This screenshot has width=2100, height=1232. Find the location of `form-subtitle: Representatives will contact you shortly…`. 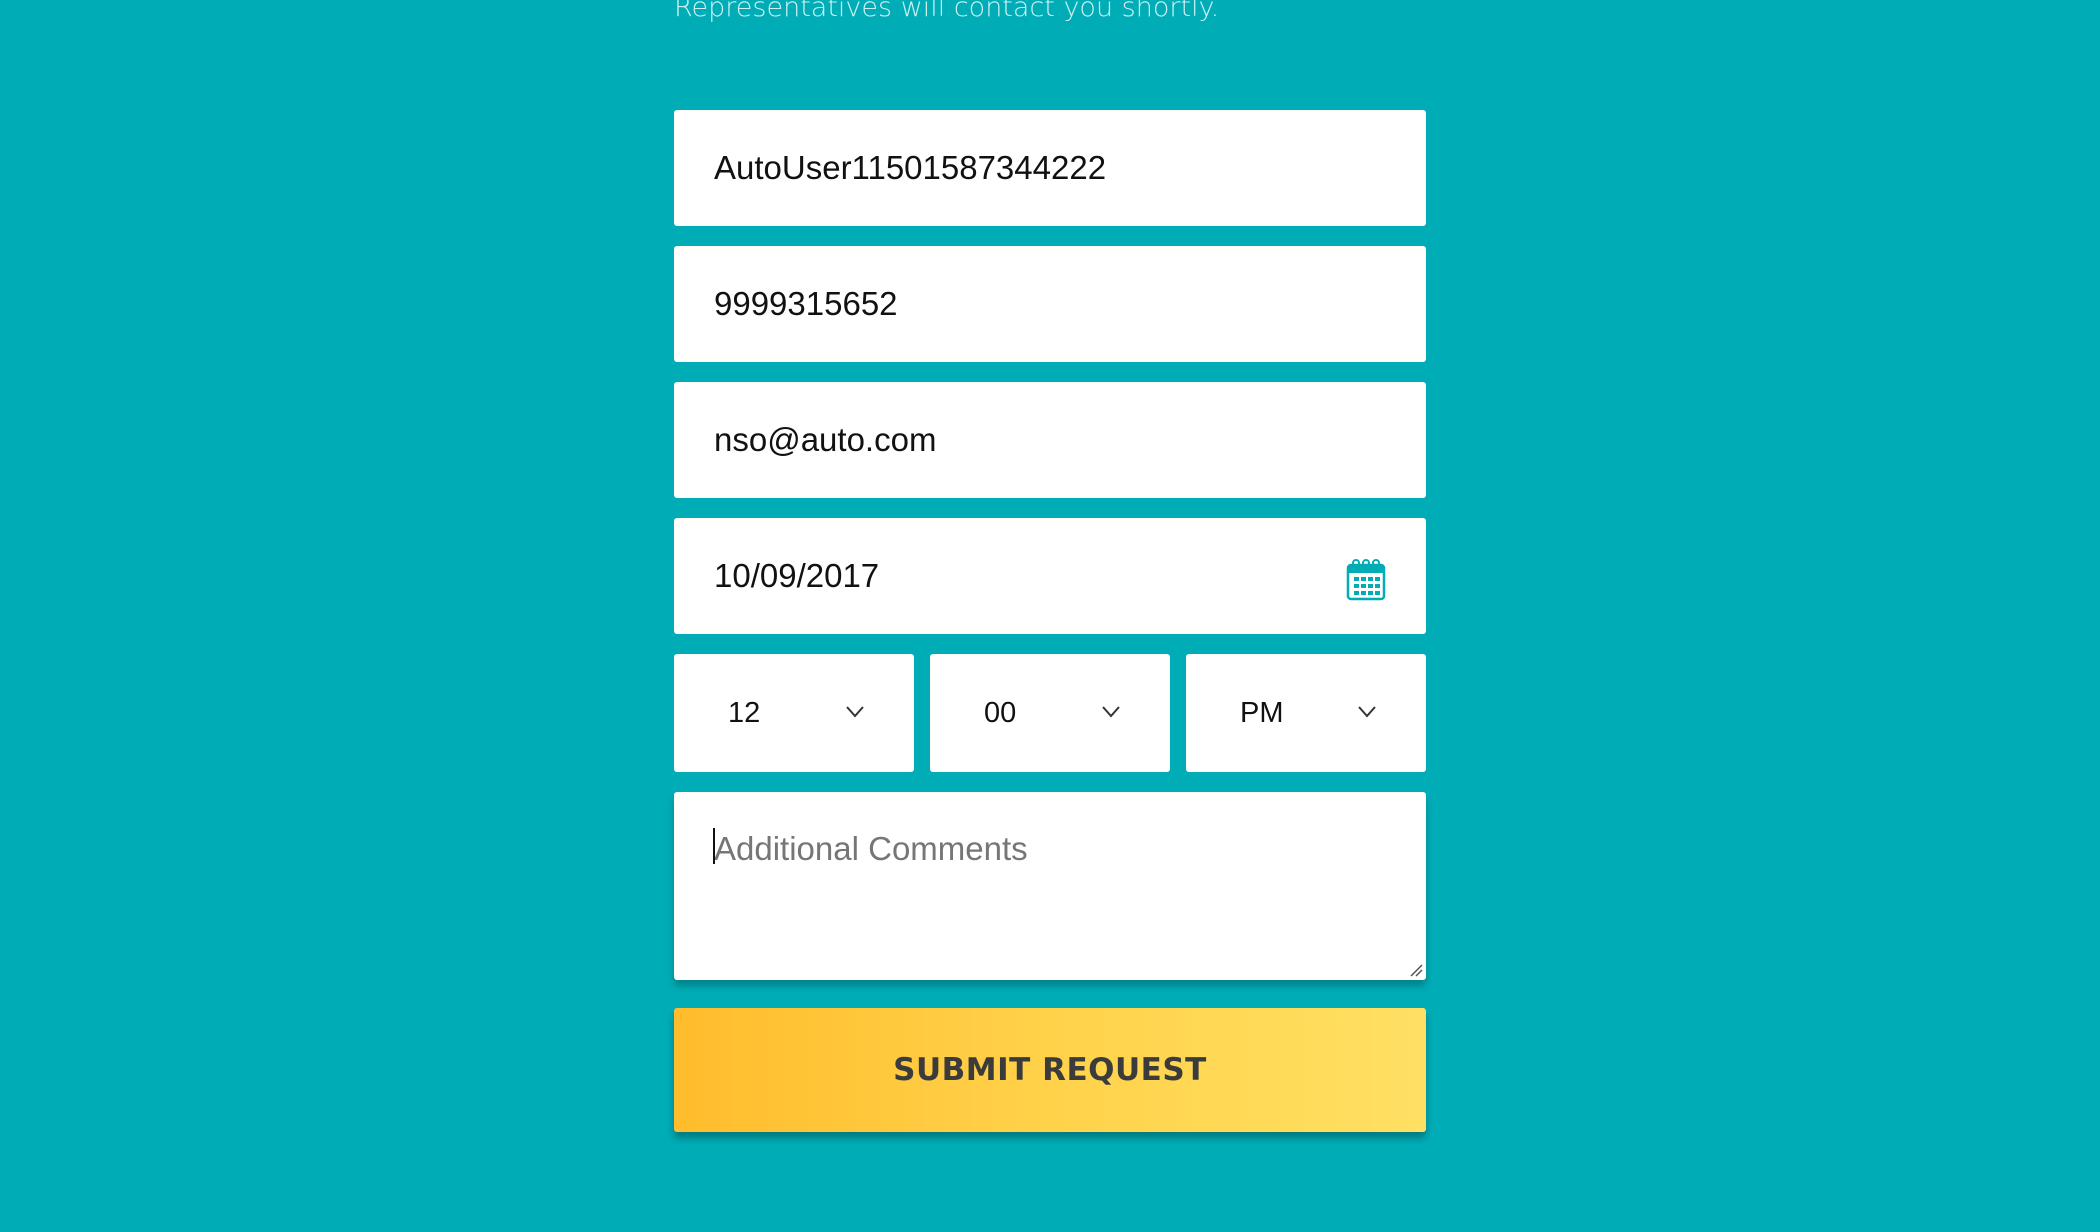

form-subtitle: Representatives will contact you shortly… is located at coordinates (947, 11).